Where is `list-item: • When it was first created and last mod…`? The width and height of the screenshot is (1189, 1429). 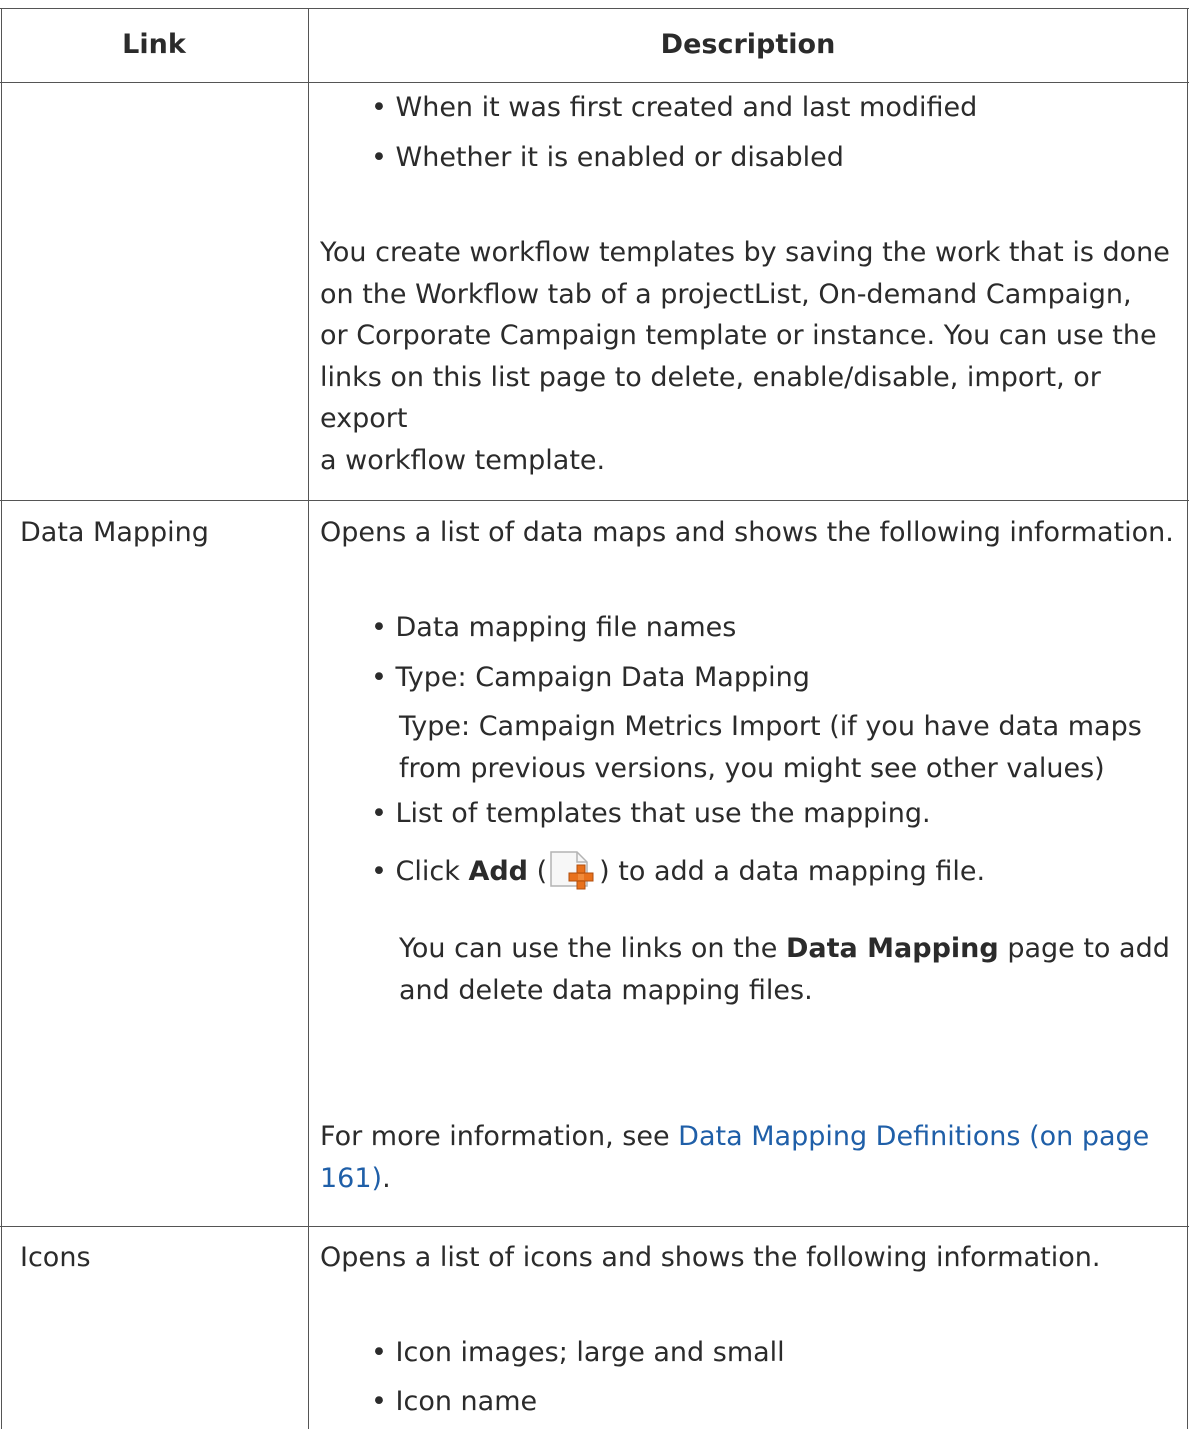
list-item: • When it was first created and last mod… is located at coordinates (674, 107).